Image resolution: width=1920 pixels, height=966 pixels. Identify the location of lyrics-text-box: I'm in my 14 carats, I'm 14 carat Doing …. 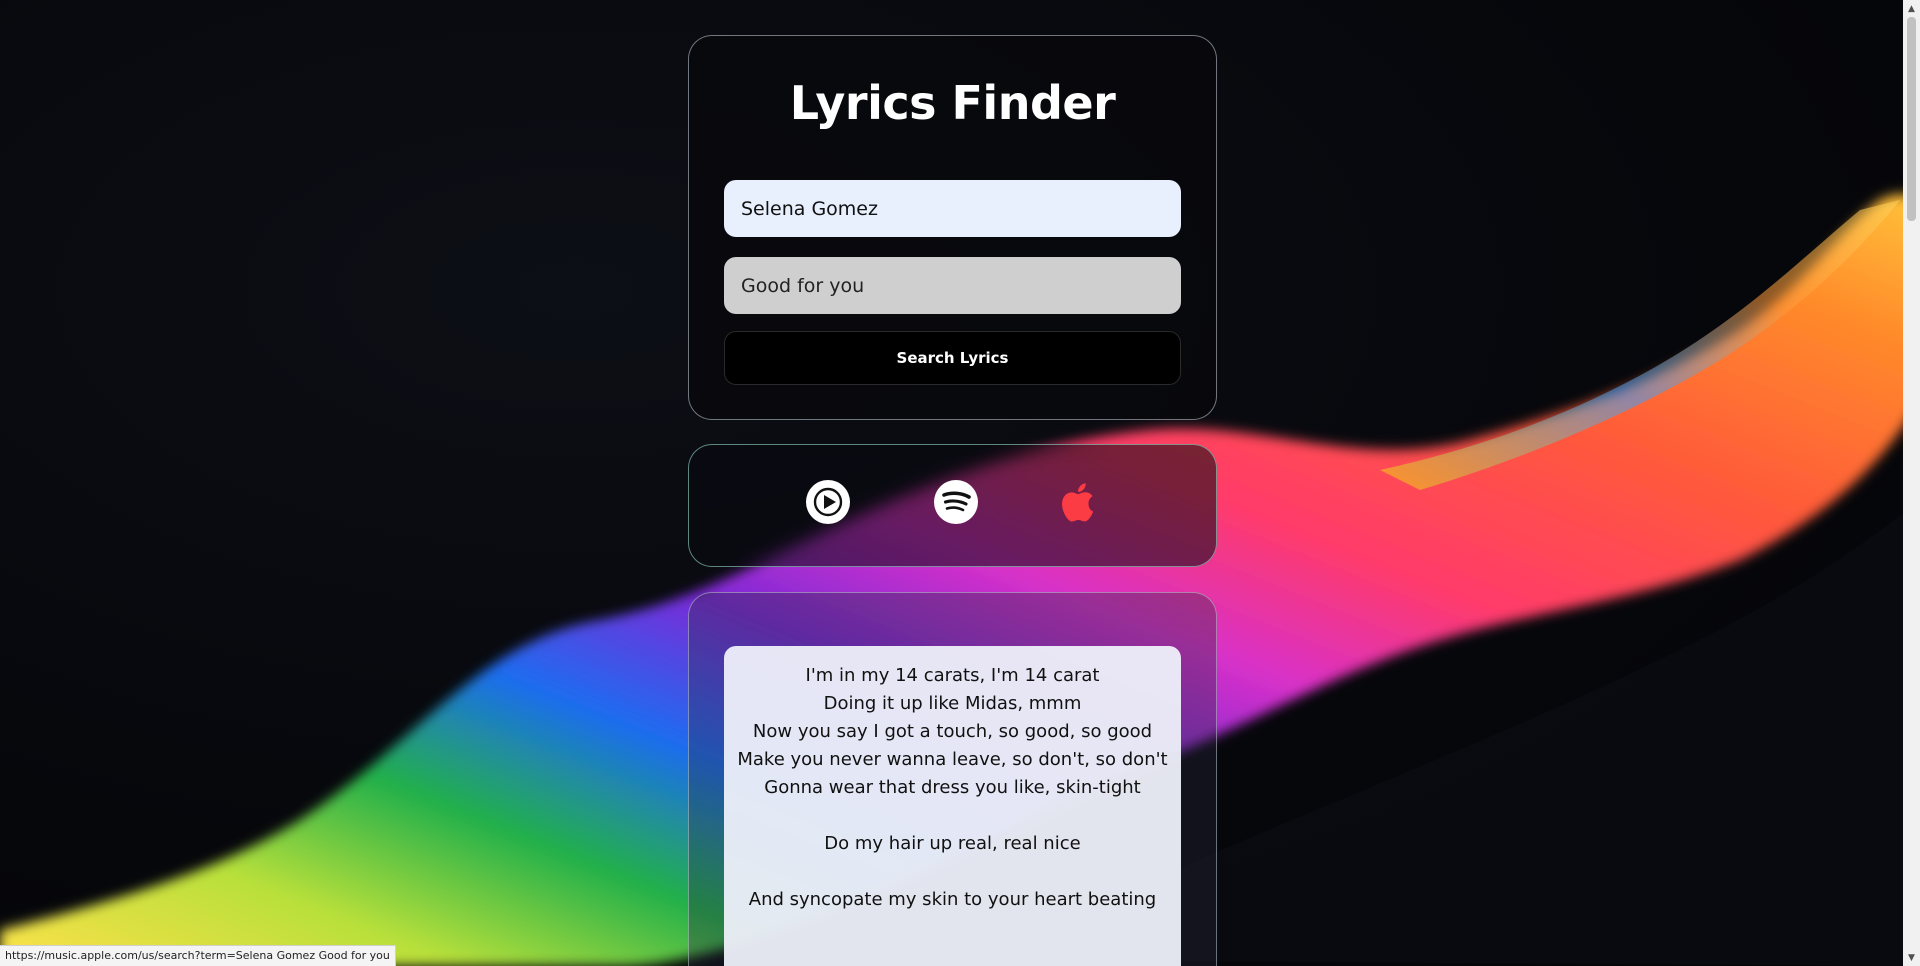
(952, 806).